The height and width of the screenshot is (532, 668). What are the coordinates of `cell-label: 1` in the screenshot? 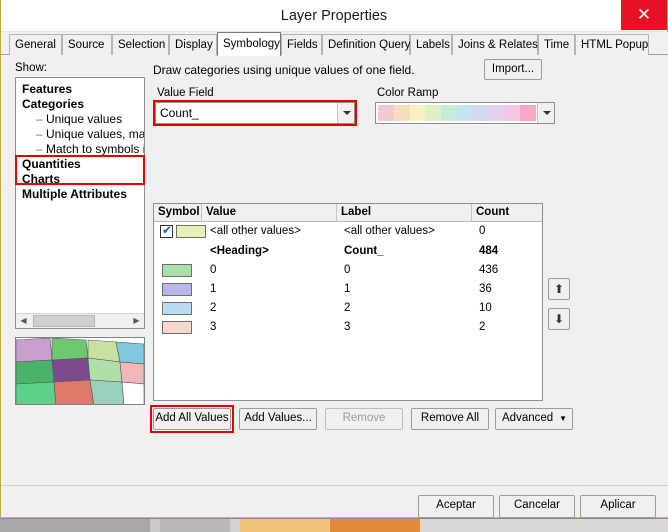 It's located at (347, 289).